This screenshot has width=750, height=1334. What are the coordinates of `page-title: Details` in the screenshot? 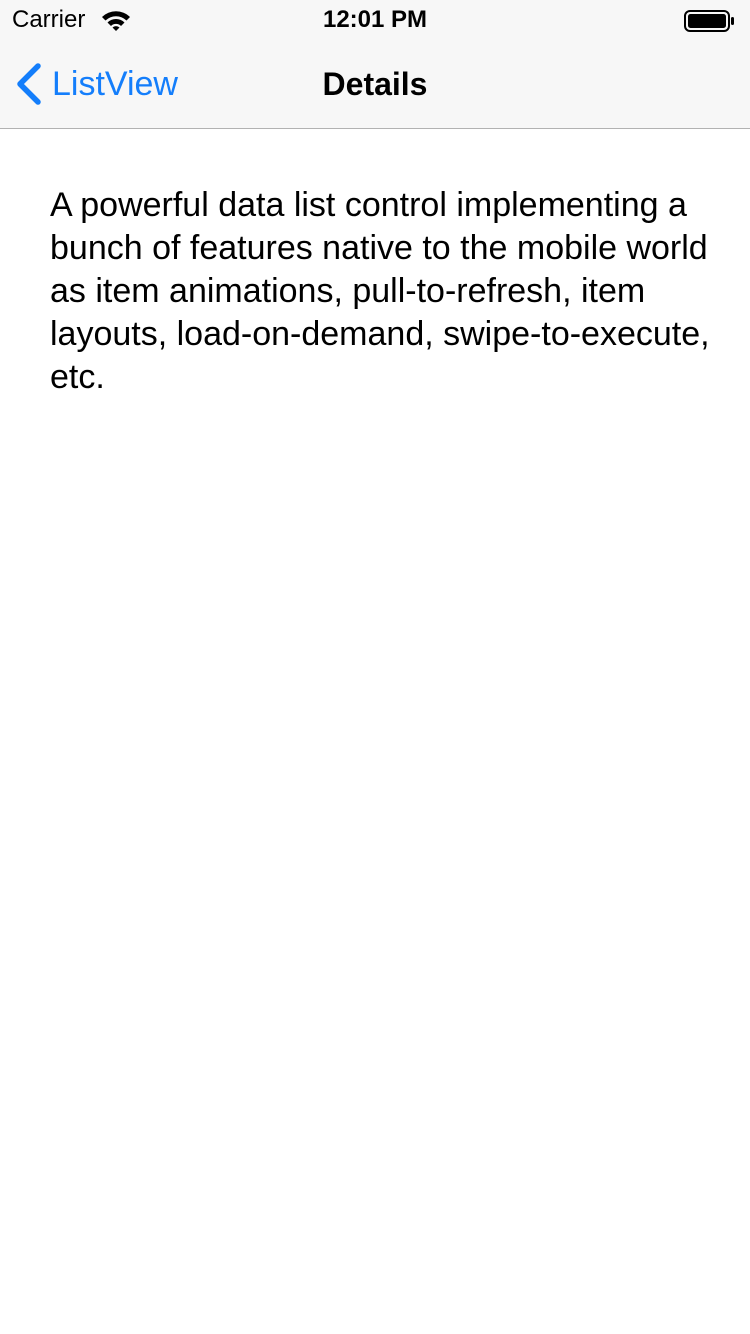 It's located at (375, 84).